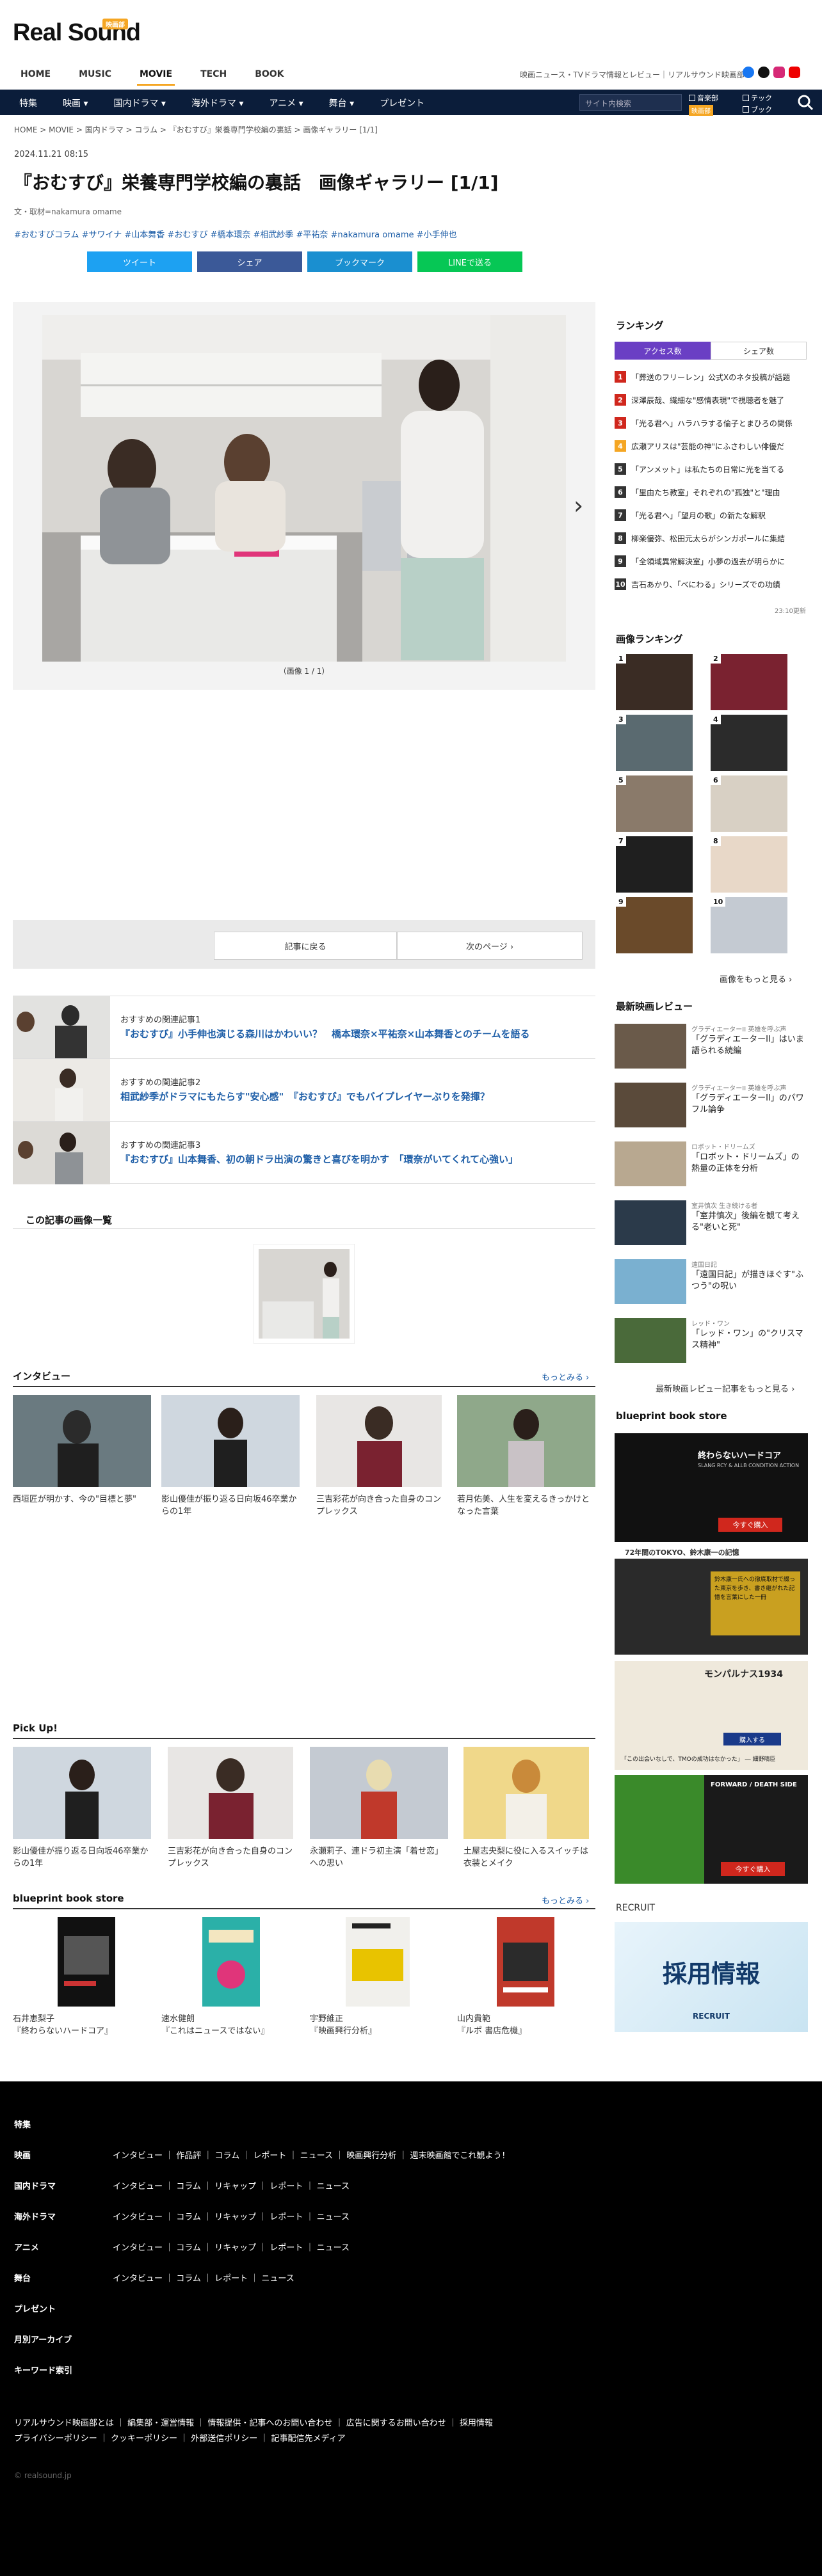 Image resolution: width=822 pixels, height=2576 pixels. I want to click on footer-heading: プレゼント, so click(35, 2308).